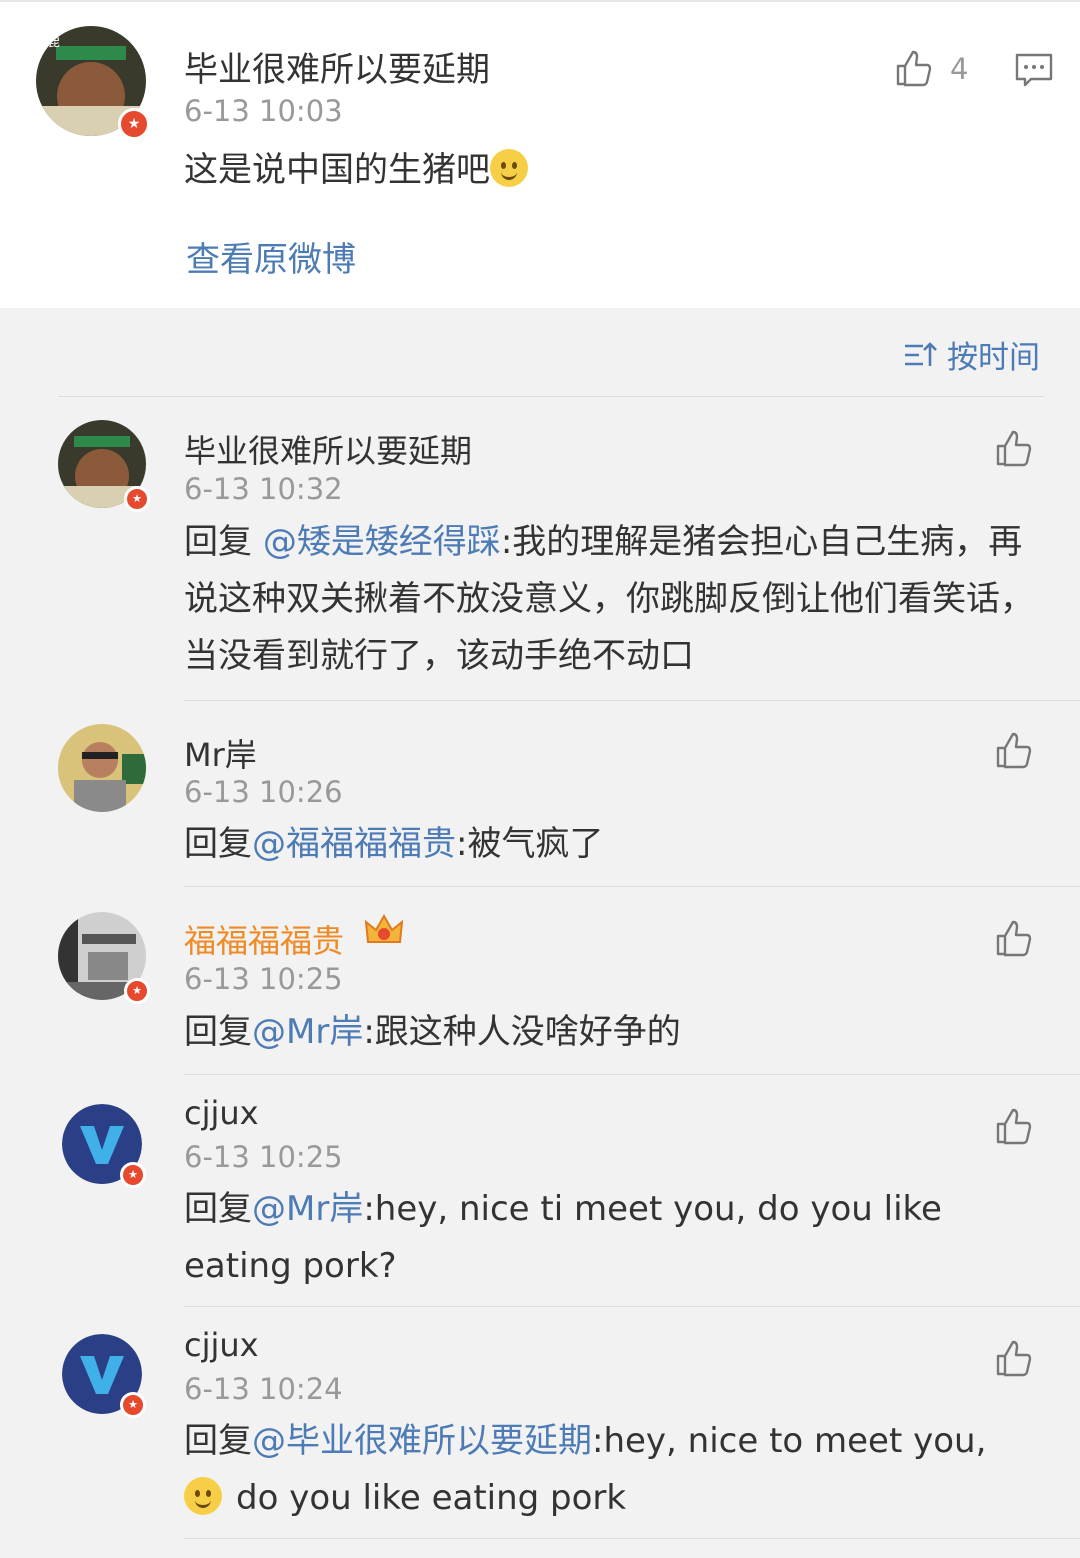 The height and width of the screenshot is (1558, 1080). Describe the element at coordinates (220, 753) in the screenshot. I see `reply-author: Mr岸` at that location.